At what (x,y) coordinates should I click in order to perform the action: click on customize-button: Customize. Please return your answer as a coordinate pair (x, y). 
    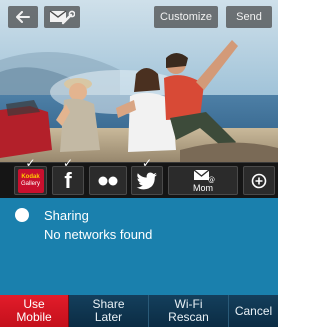
    Looking at the image, I should click on (186, 17).